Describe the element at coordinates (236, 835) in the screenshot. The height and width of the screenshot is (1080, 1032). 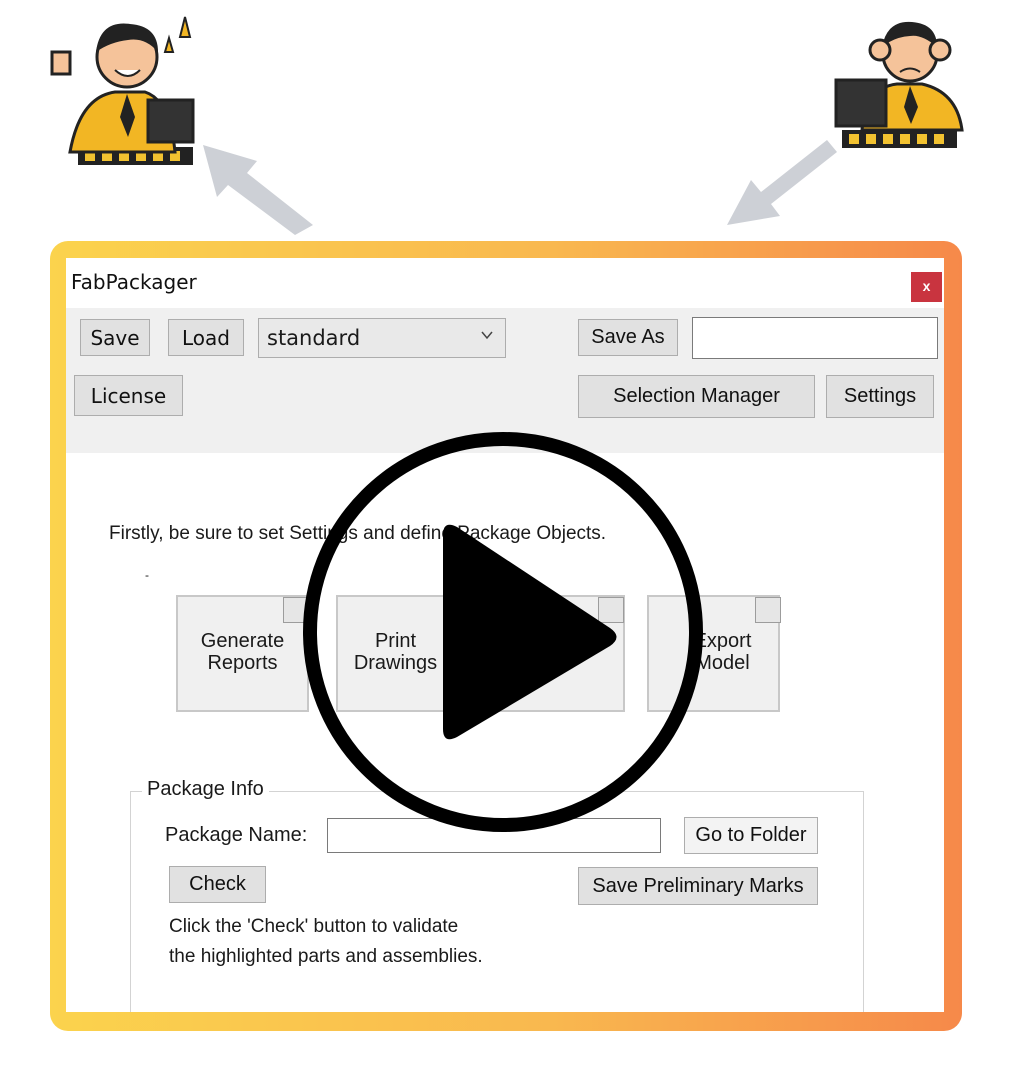
I see `package-name-label: Package Name:` at that location.